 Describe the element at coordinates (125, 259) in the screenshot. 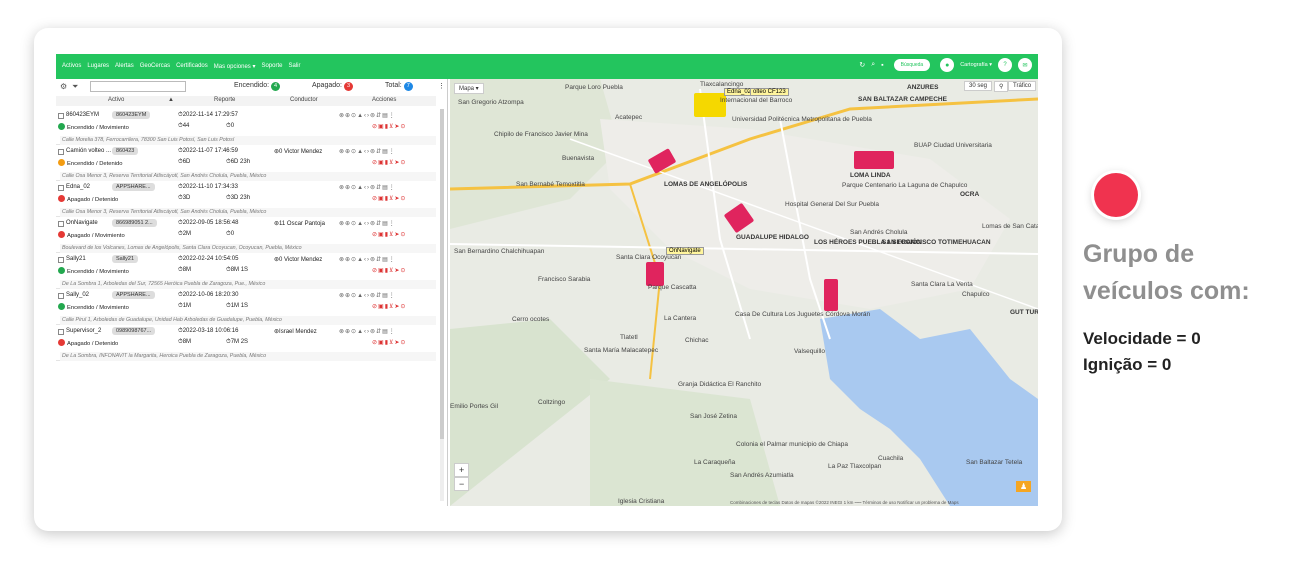

I see `vehicle-tag: Sally21` at that location.